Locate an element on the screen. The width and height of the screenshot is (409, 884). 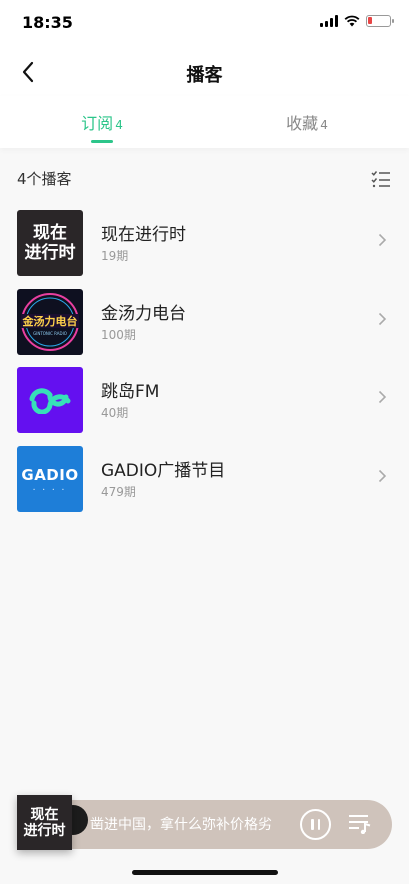
podcast-cover: 现在 进行时 is located at coordinates (50, 243).